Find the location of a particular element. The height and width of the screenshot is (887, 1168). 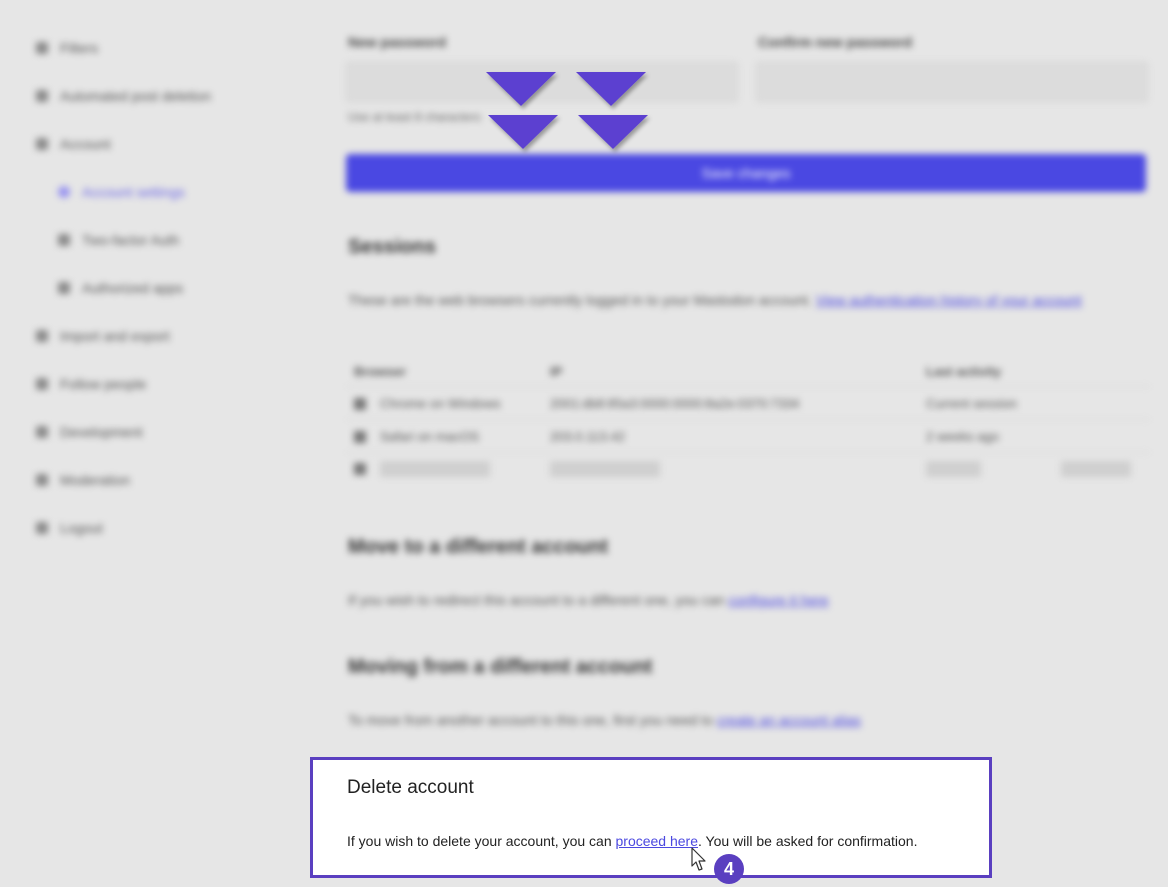

sidebar-item-authorized-apps: Authorized apps is located at coordinates (161, 288).